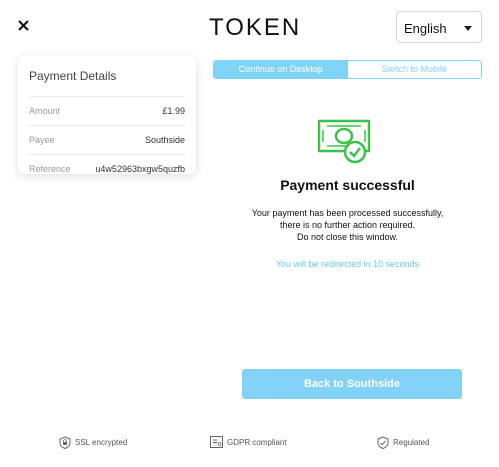 Image resolution: width=499 pixels, height=467 pixels. I want to click on close-button, so click(24, 25).